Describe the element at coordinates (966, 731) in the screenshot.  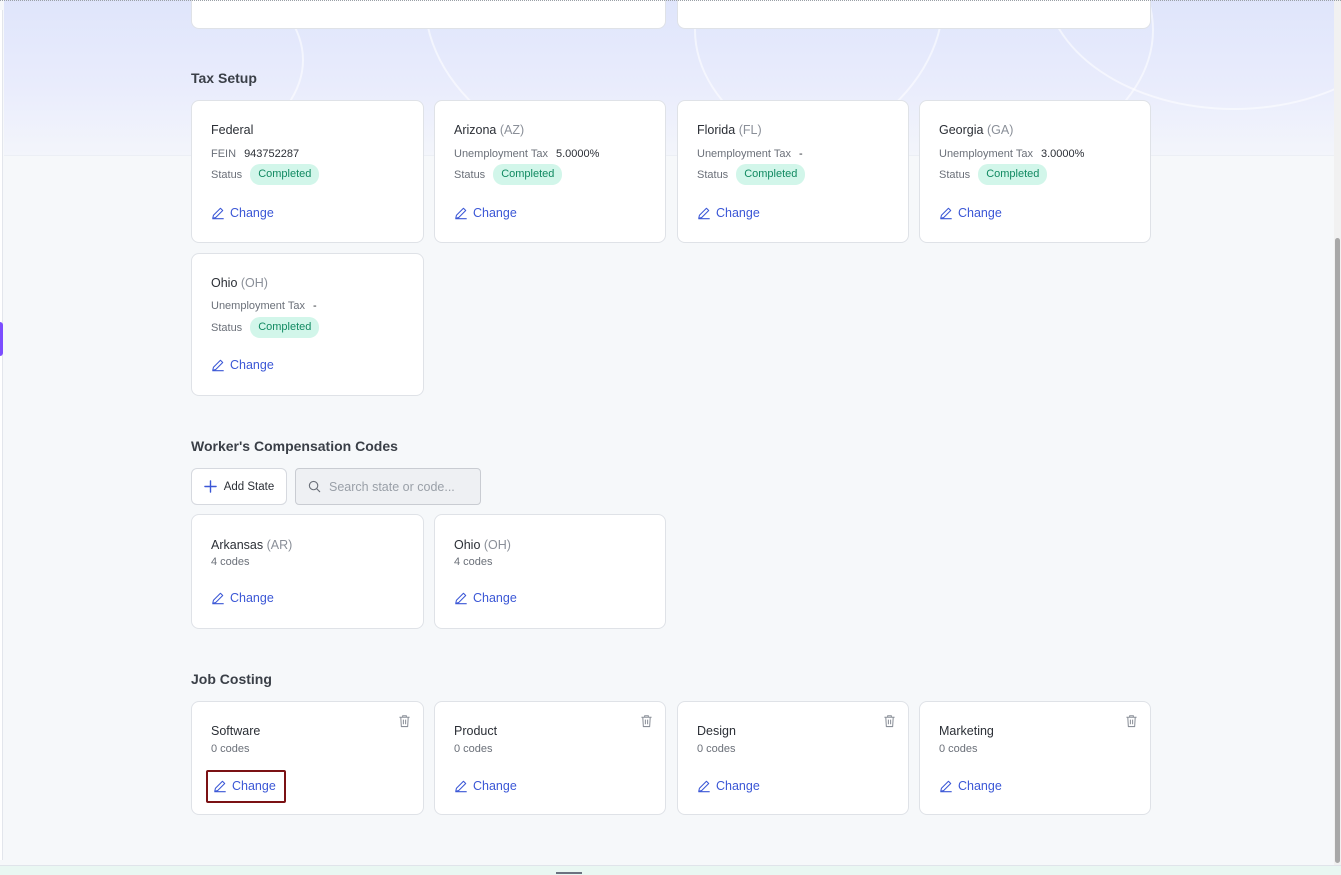
I see `job-card-title: Marketing` at that location.